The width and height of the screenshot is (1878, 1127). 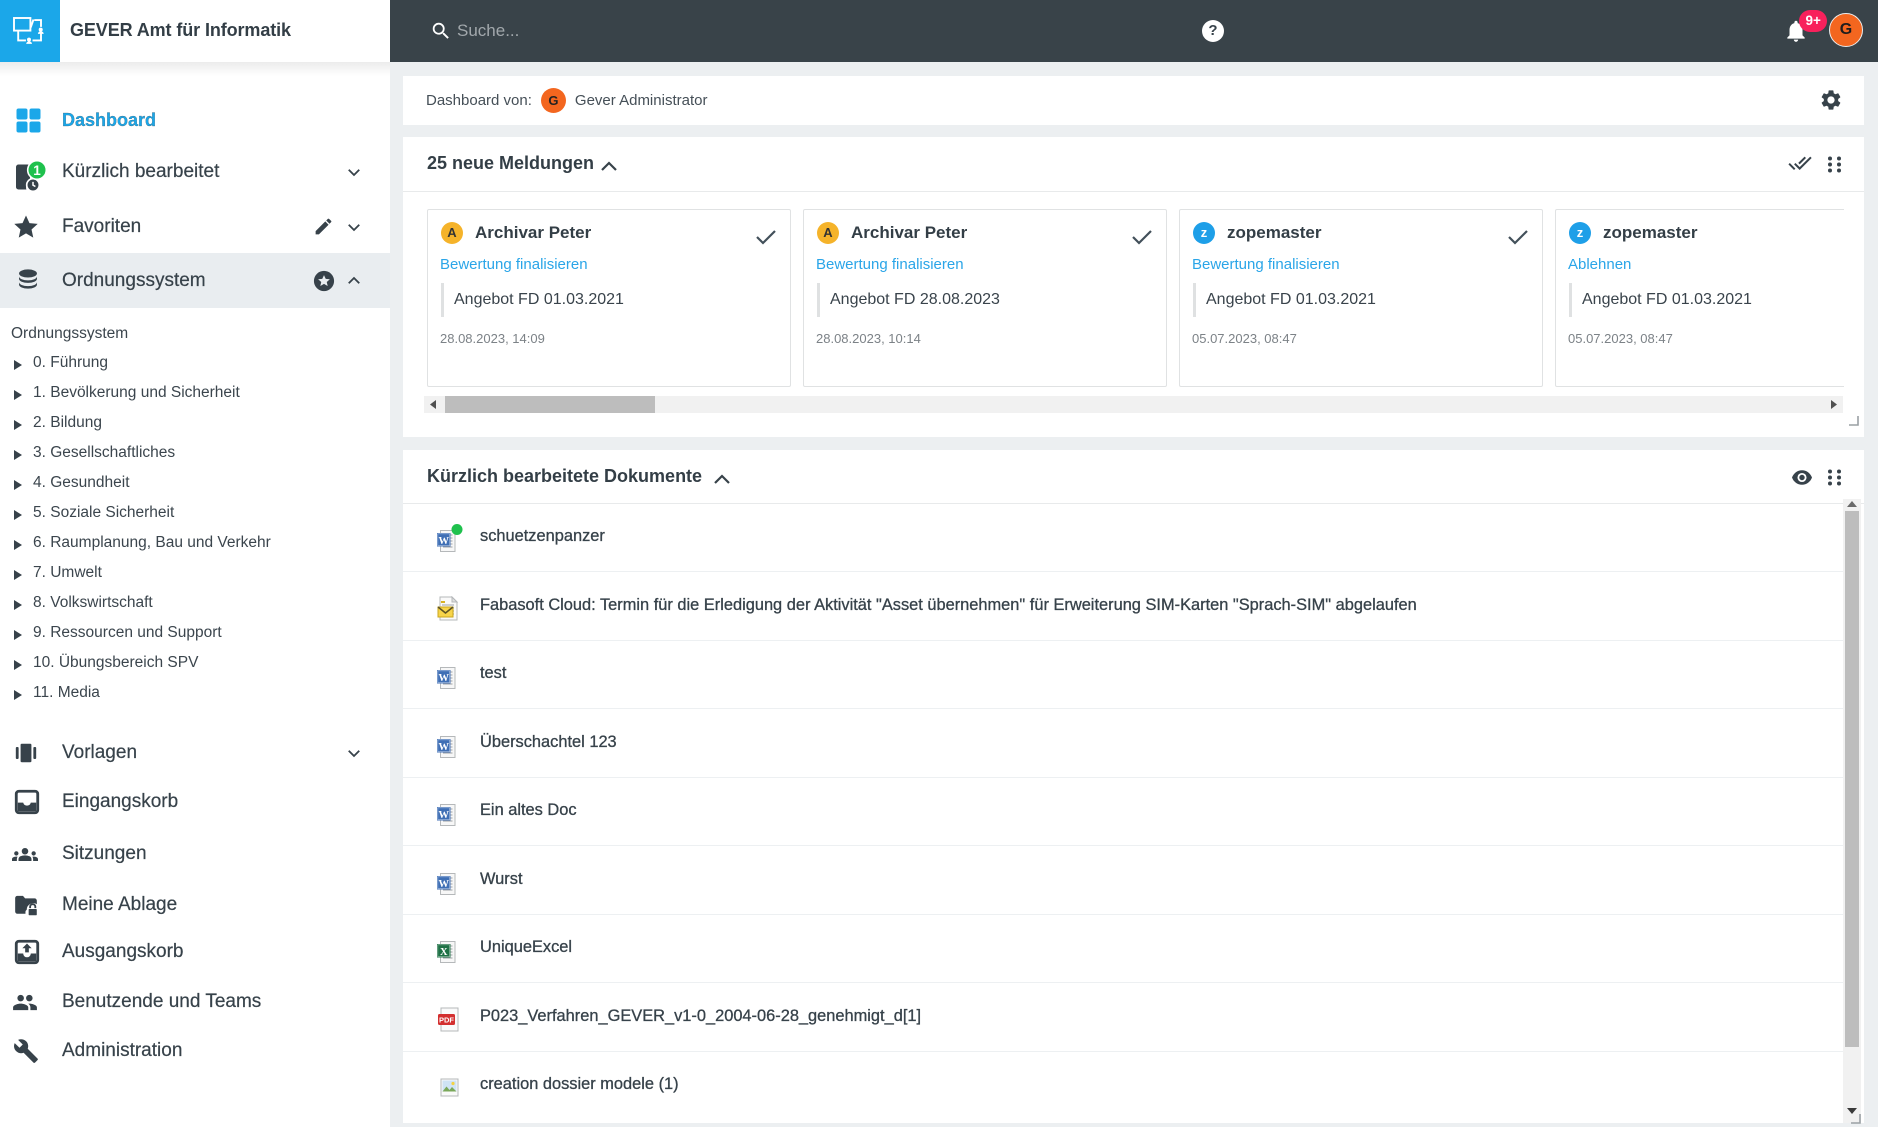 I want to click on svg-text: PDF, so click(x=446, y=1020).